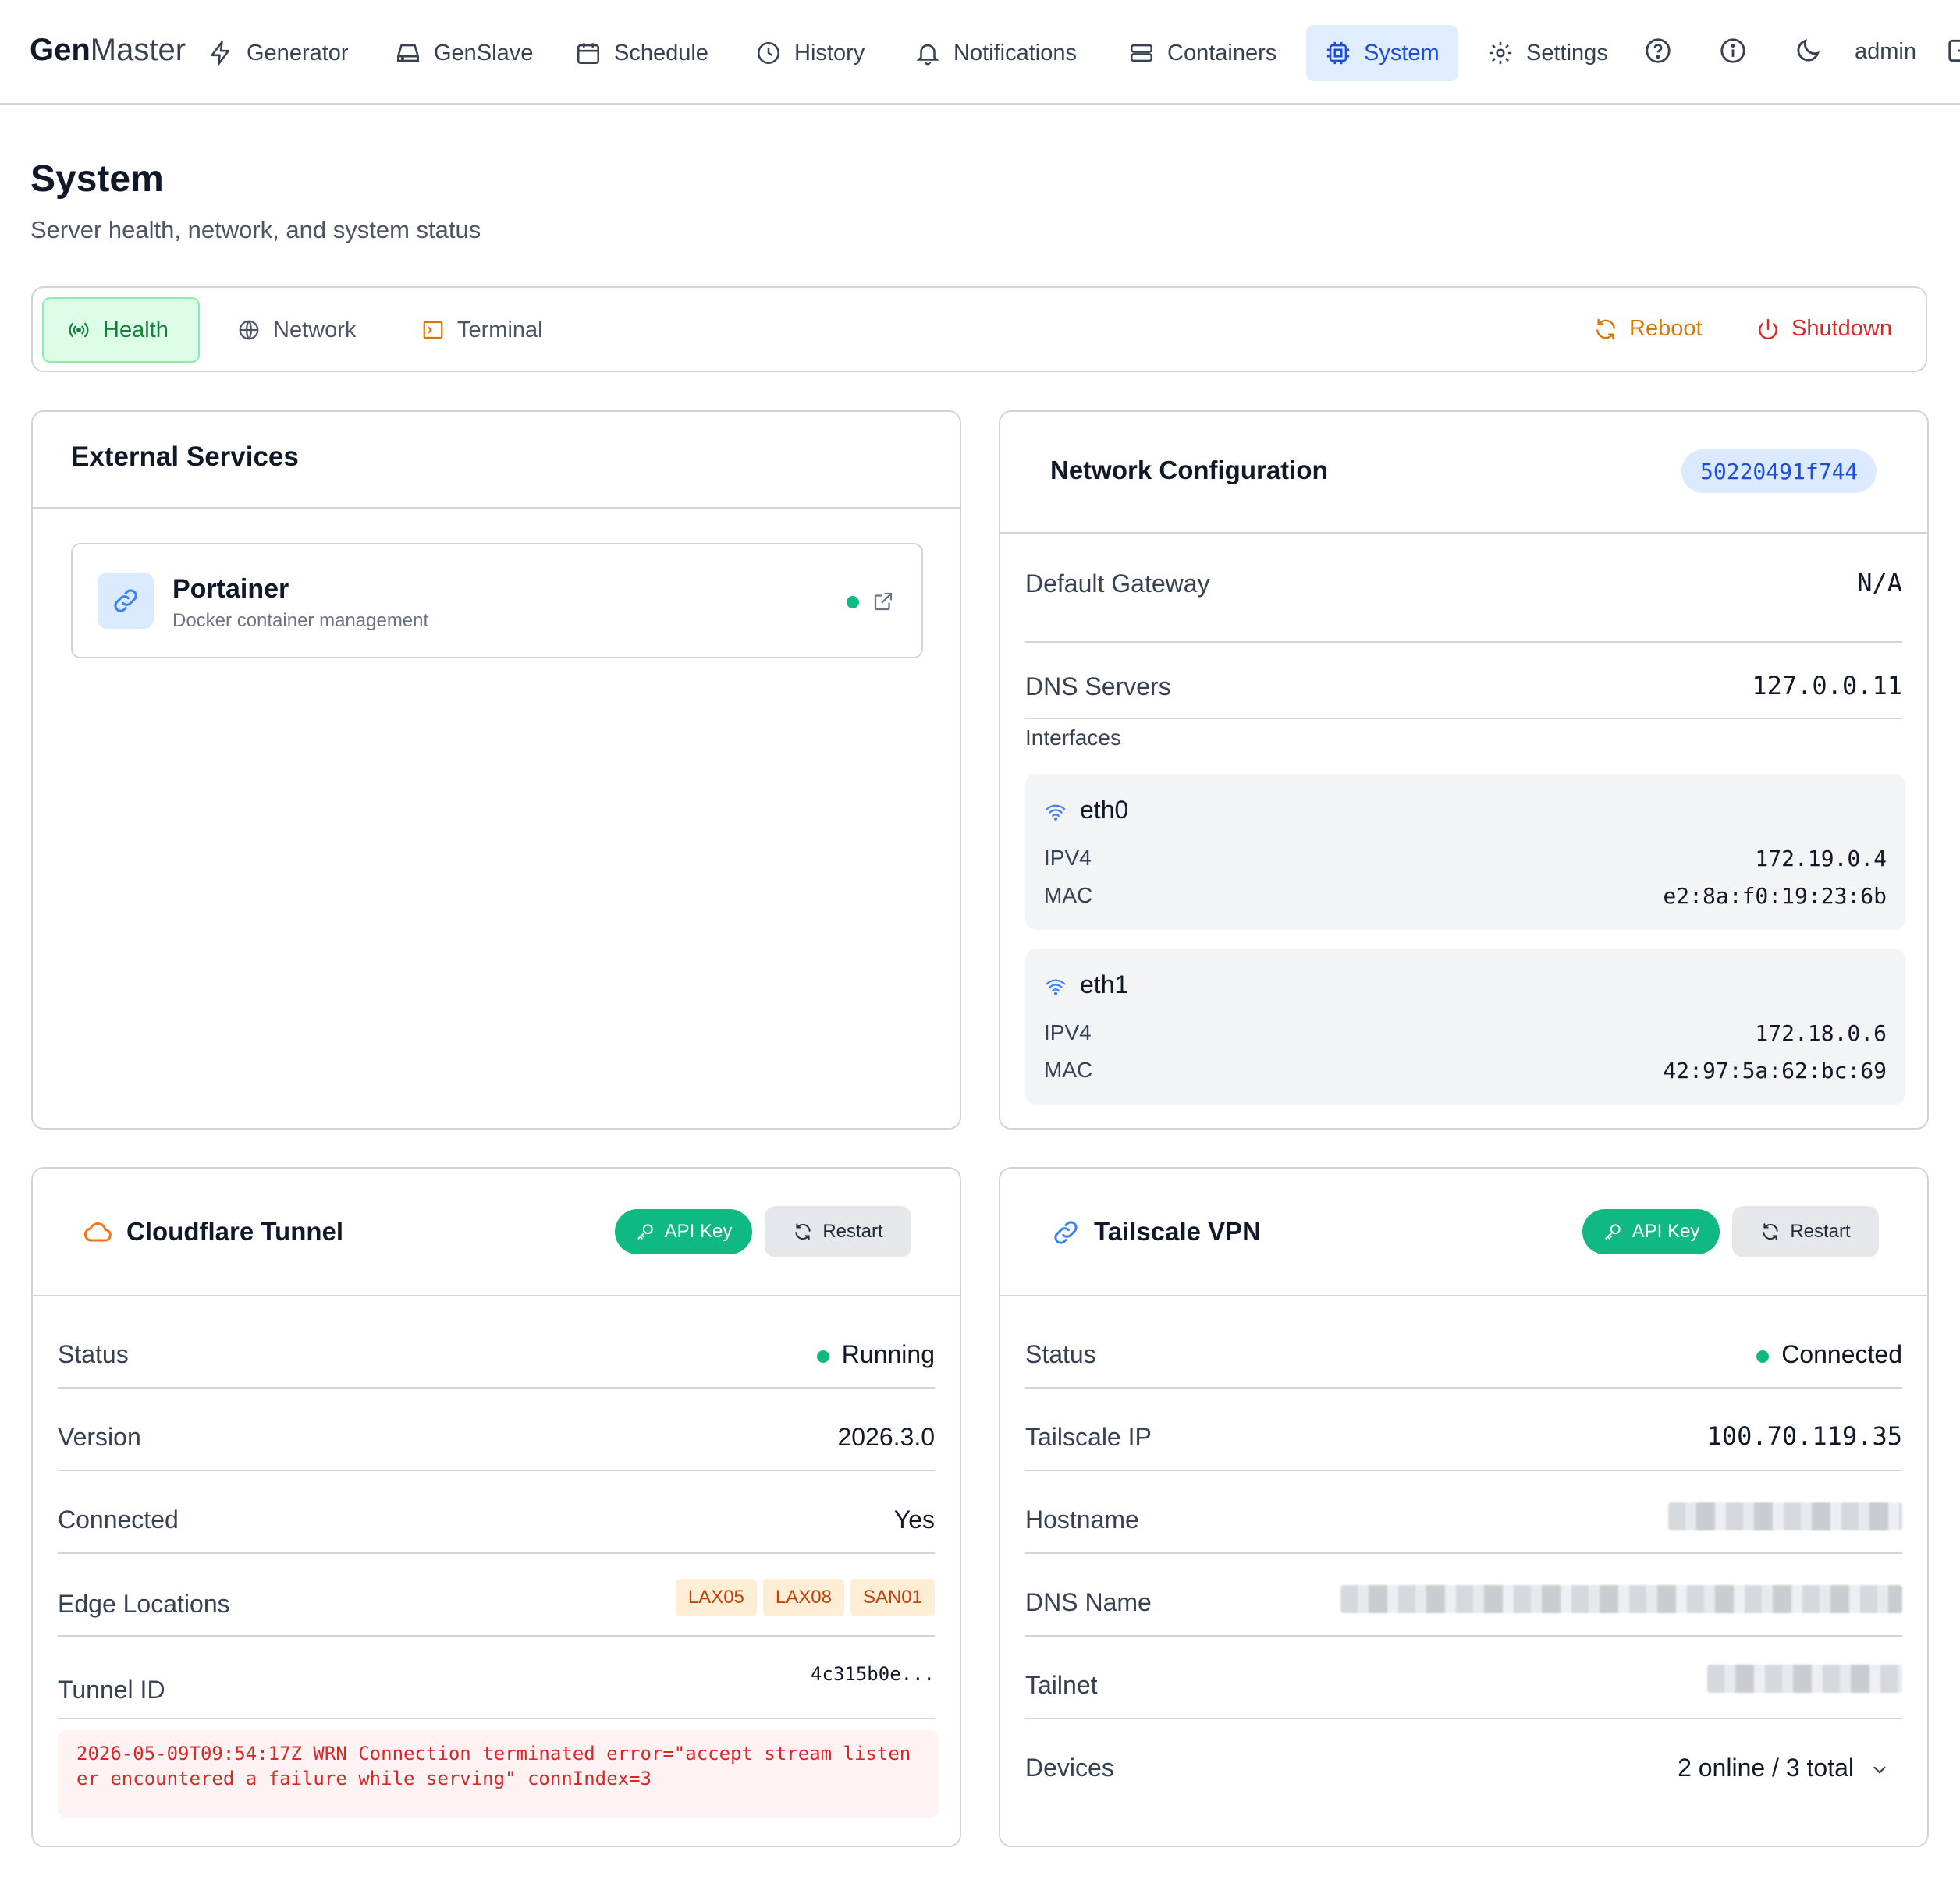 Image resolution: width=1960 pixels, height=1894 pixels. What do you see at coordinates (482, 330) in the screenshot?
I see `tab-terminal: Terminal` at bounding box center [482, 330].